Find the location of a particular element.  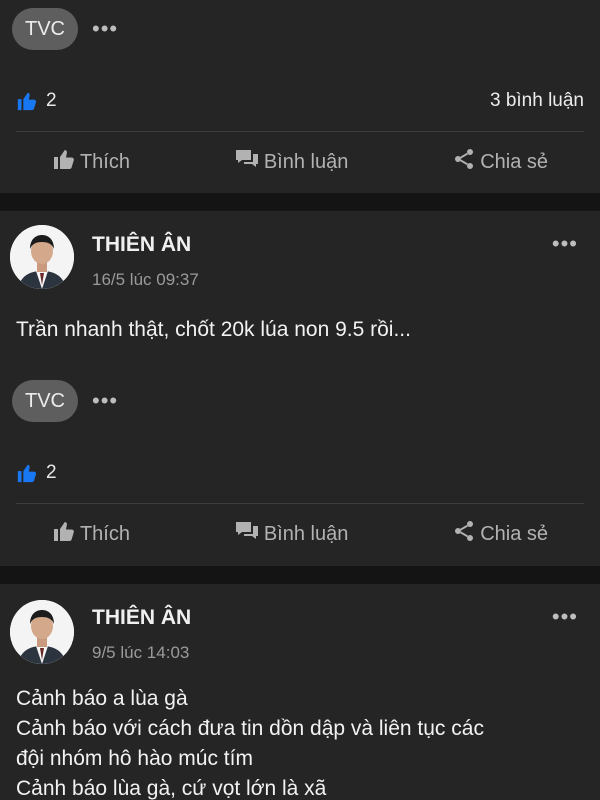

reaction-summary: 2 is located at coordinates (300, 473).